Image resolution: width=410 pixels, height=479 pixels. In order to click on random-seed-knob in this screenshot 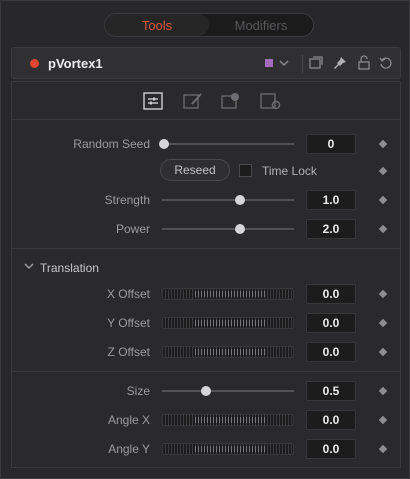, I will do `click(164, 144)`.